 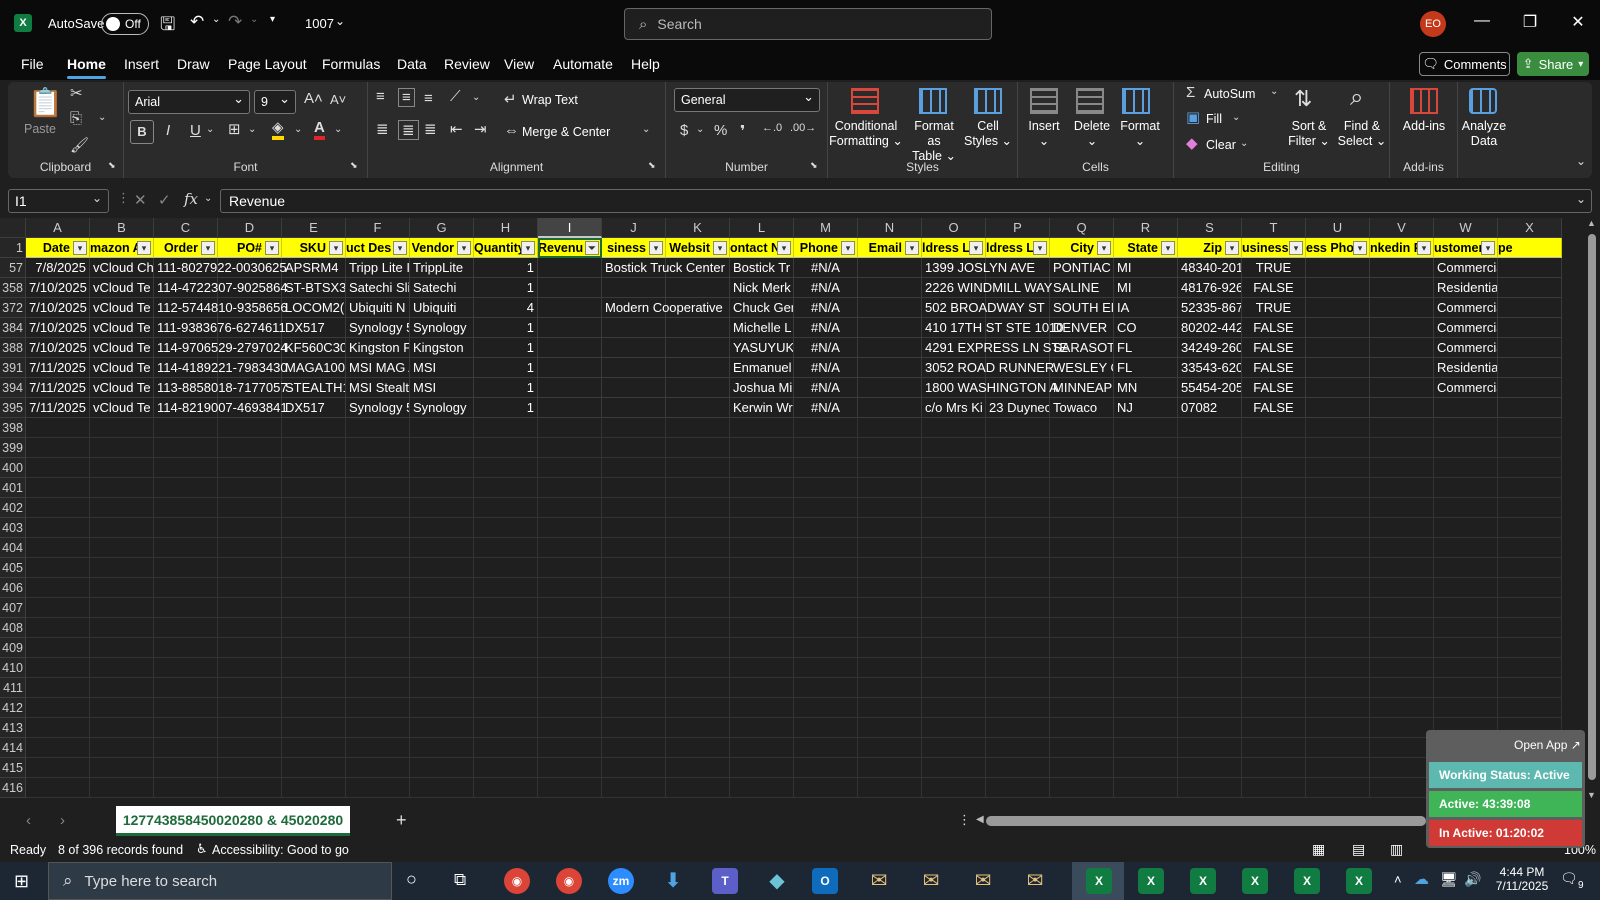 I want to click on taskbar-search: ⌕ Type here to search, so click(x=220, y=881).